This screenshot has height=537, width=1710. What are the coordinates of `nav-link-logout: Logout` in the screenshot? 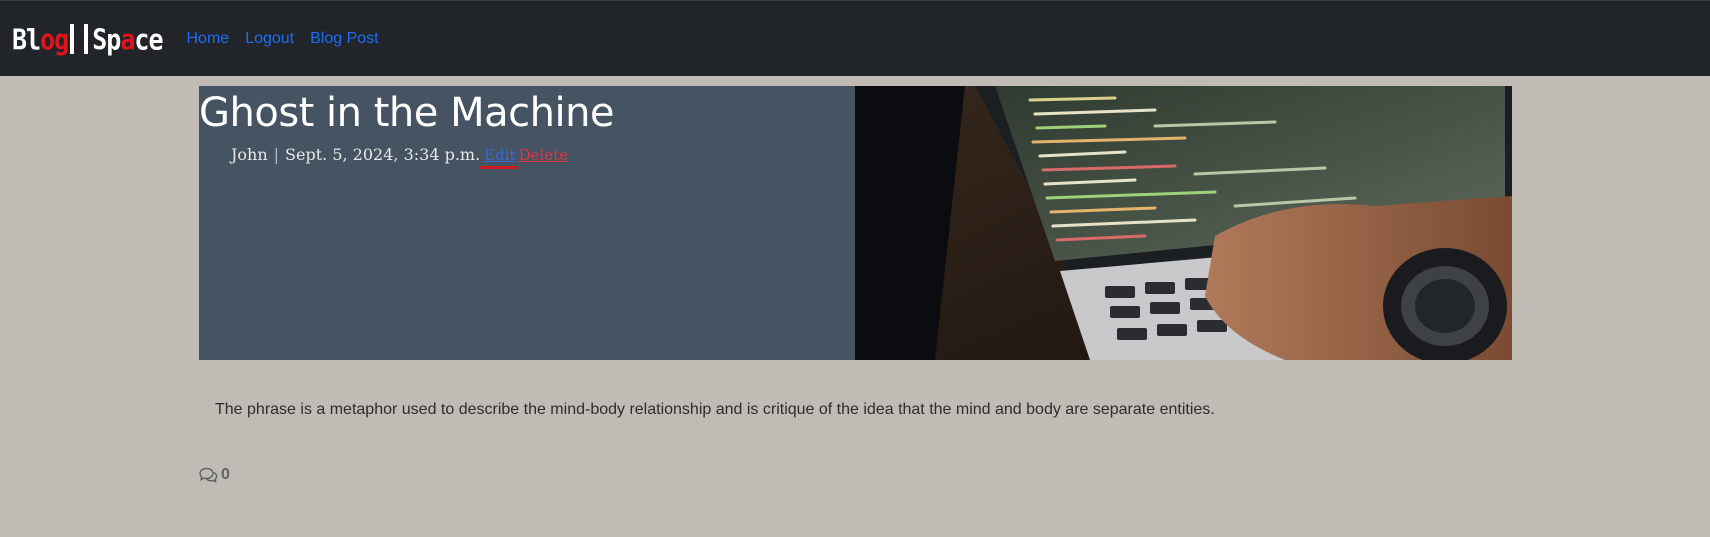 It's located at (269, 39).